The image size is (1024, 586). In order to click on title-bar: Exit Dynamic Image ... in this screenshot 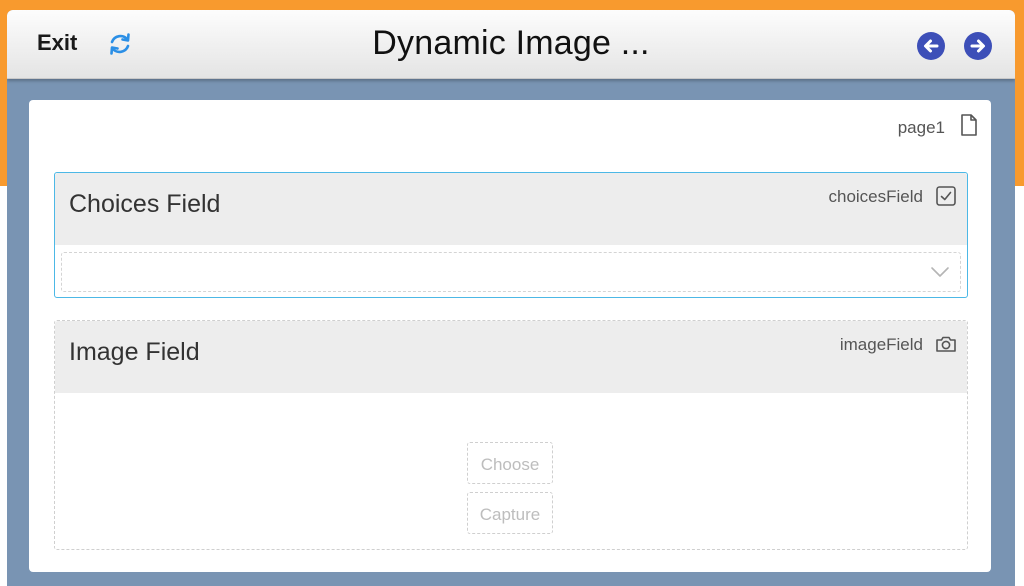, I will do `click(511, 44)`.